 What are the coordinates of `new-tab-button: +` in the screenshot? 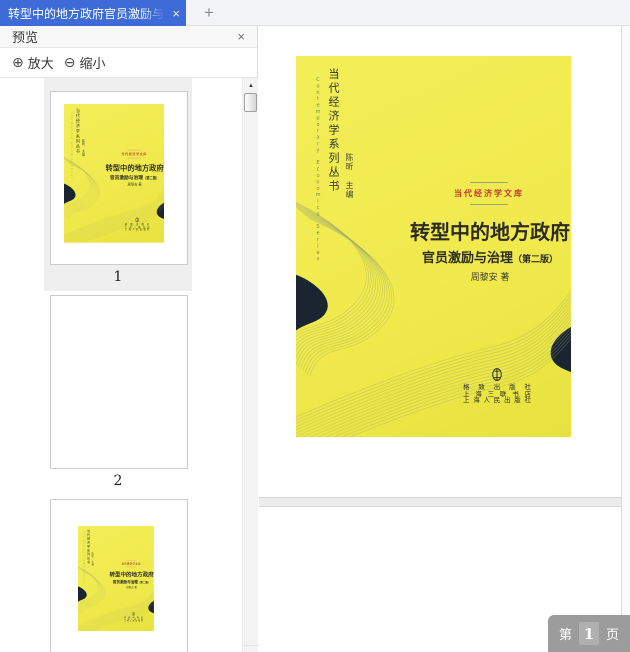 It's located at (209, 13).